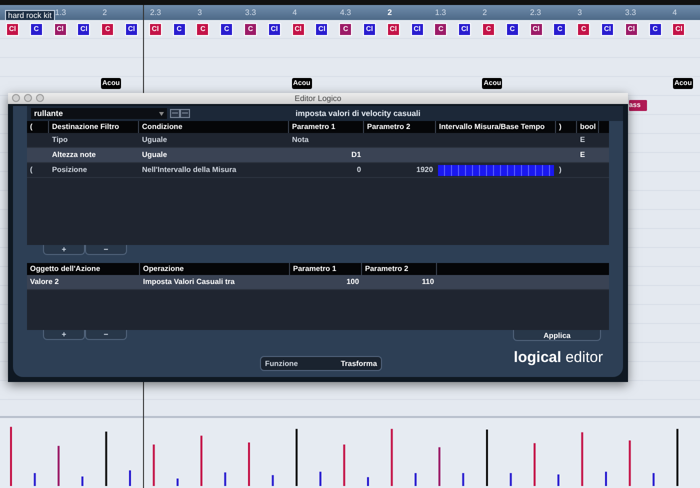 The image size is (700, 488). What do you see at coordinates (346, 12) in the screenshot?
I see `ruler-mark: 4.3` at bounding box center [346, 12].